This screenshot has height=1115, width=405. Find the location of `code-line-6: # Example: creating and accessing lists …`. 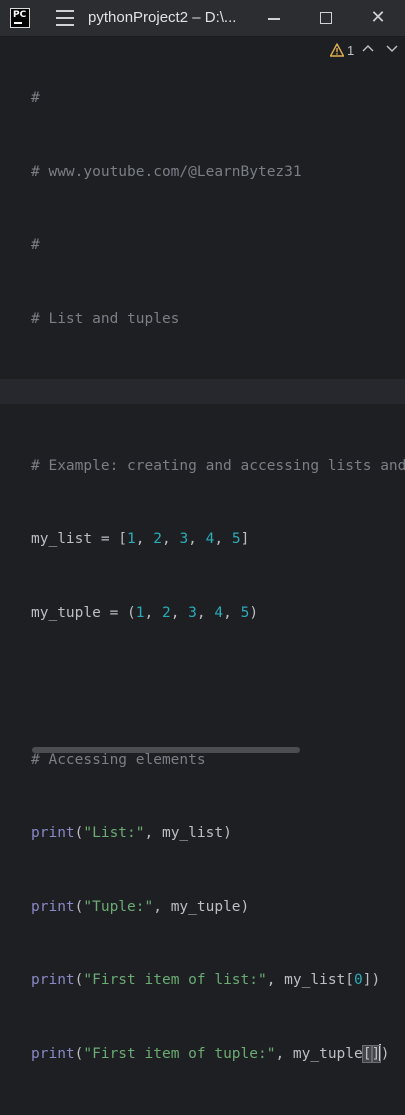

code-line-6: # Example: creating and accessing lists … is located at coordinates (218, 465).